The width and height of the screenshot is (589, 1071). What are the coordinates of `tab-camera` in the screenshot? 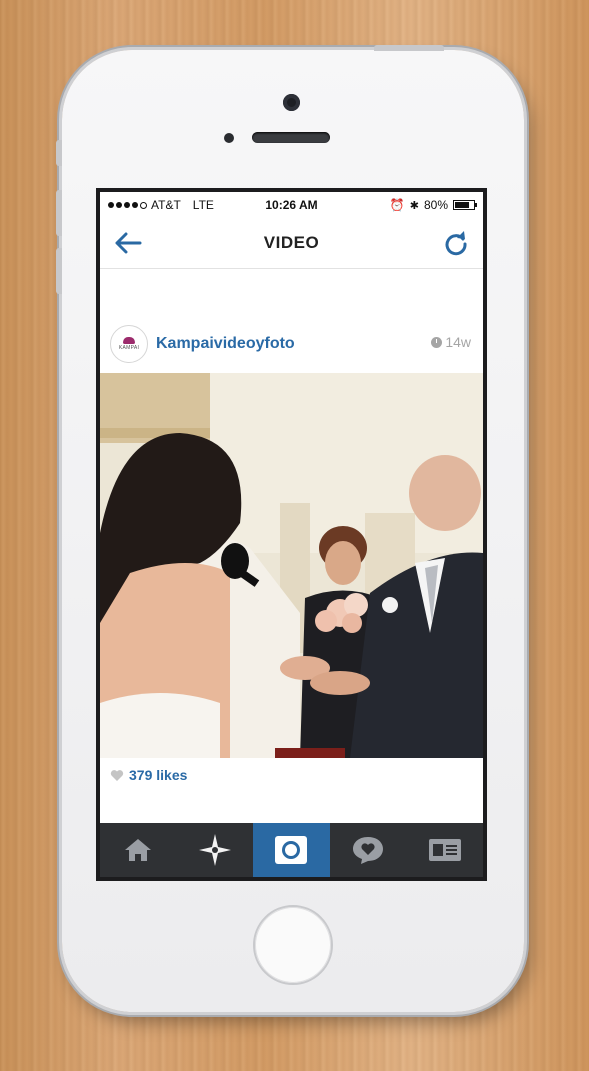 It's located at (291, 850).